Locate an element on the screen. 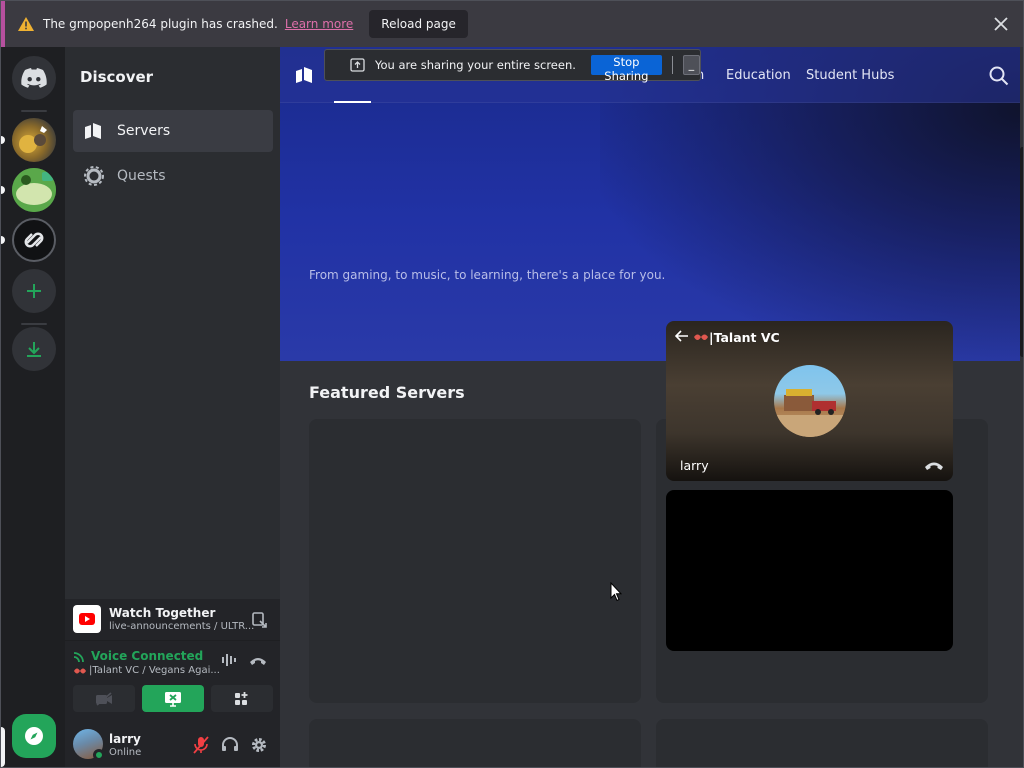  sidebar-item-quests: Quests is located at coordinates (173, 176).